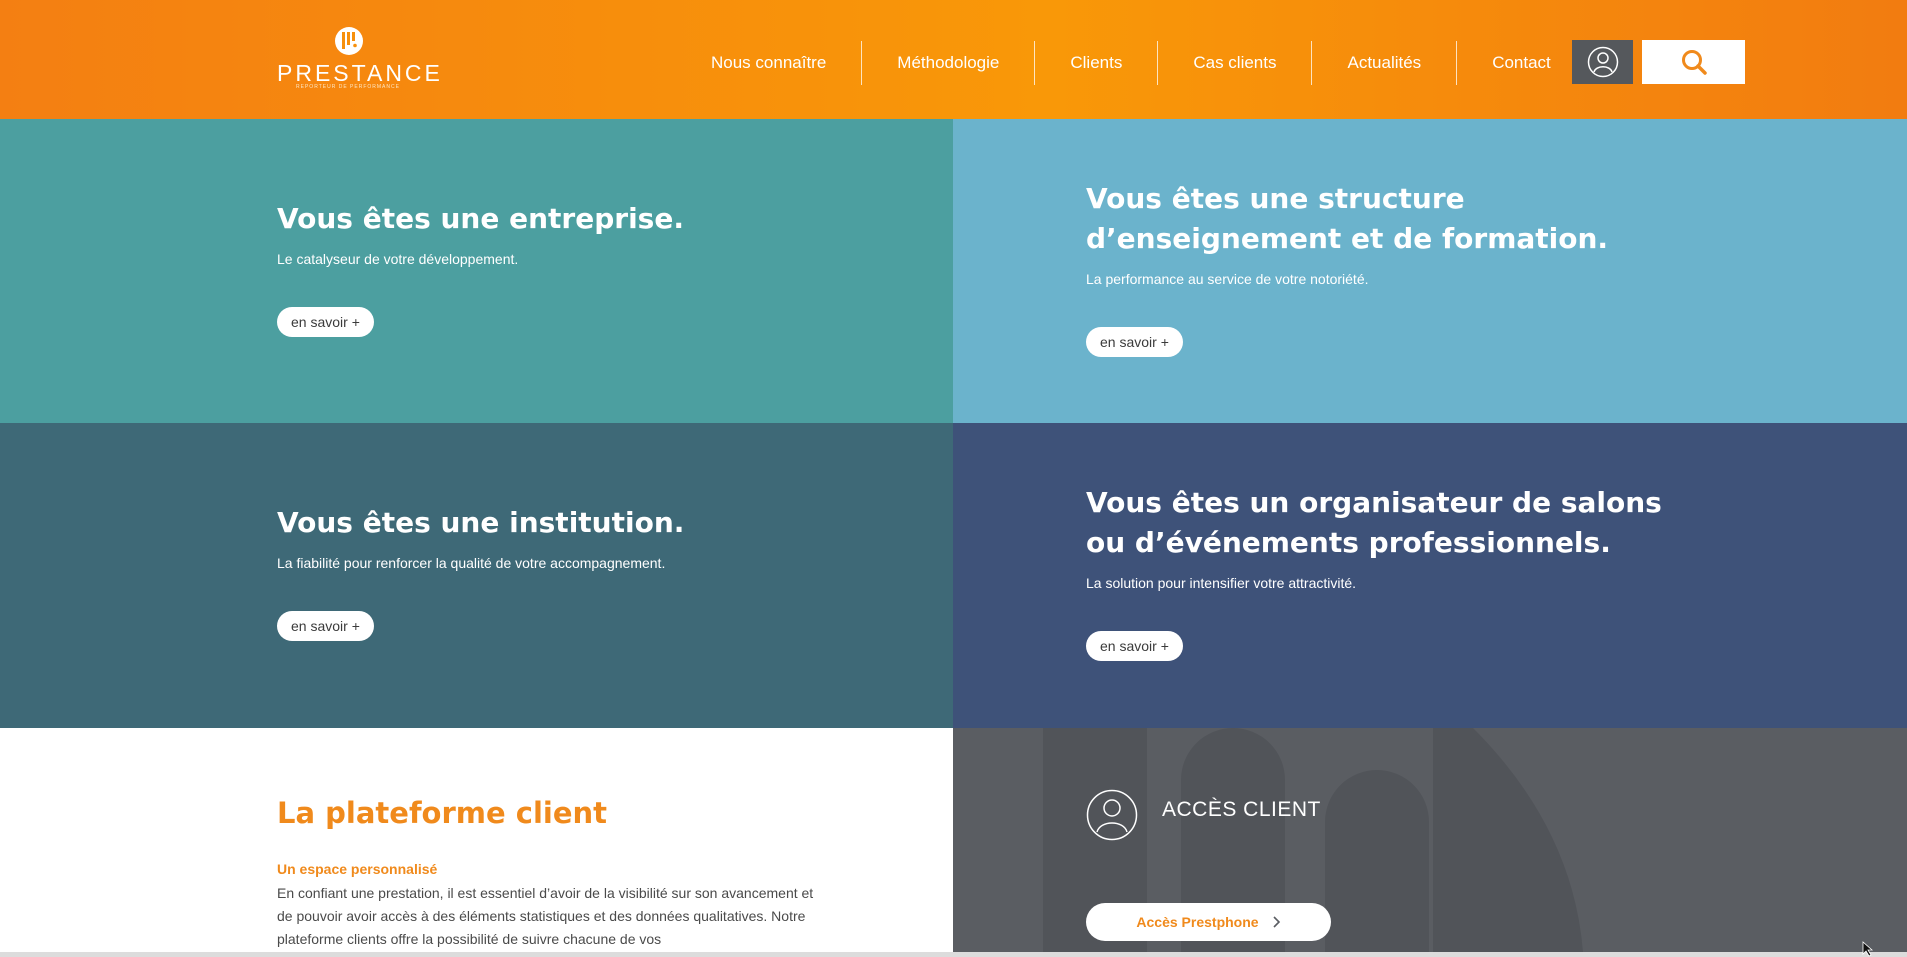 The width and height of the screenshot is (1907, 957). What do you see at coordinates (768, 63) in the screenshot?
I see `nav-nous-connaitre: Nous connaître` at bounding box center [768, 63].